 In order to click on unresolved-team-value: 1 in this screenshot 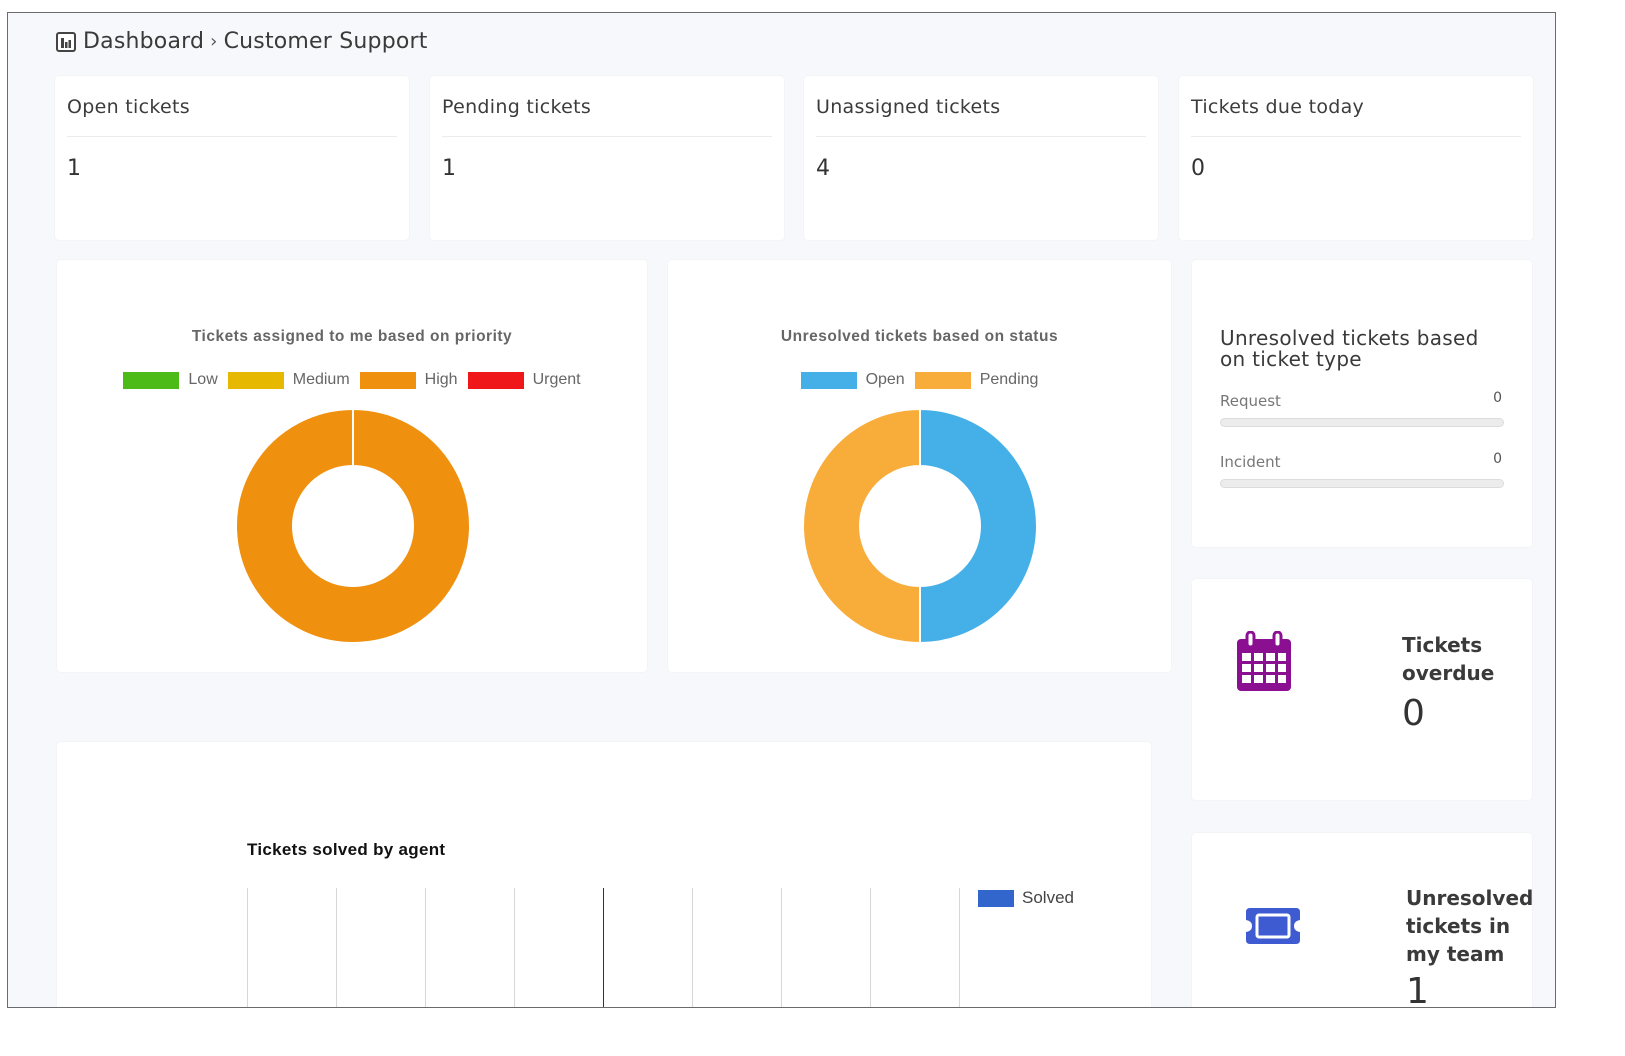, I will do `click(1417, 989)`.